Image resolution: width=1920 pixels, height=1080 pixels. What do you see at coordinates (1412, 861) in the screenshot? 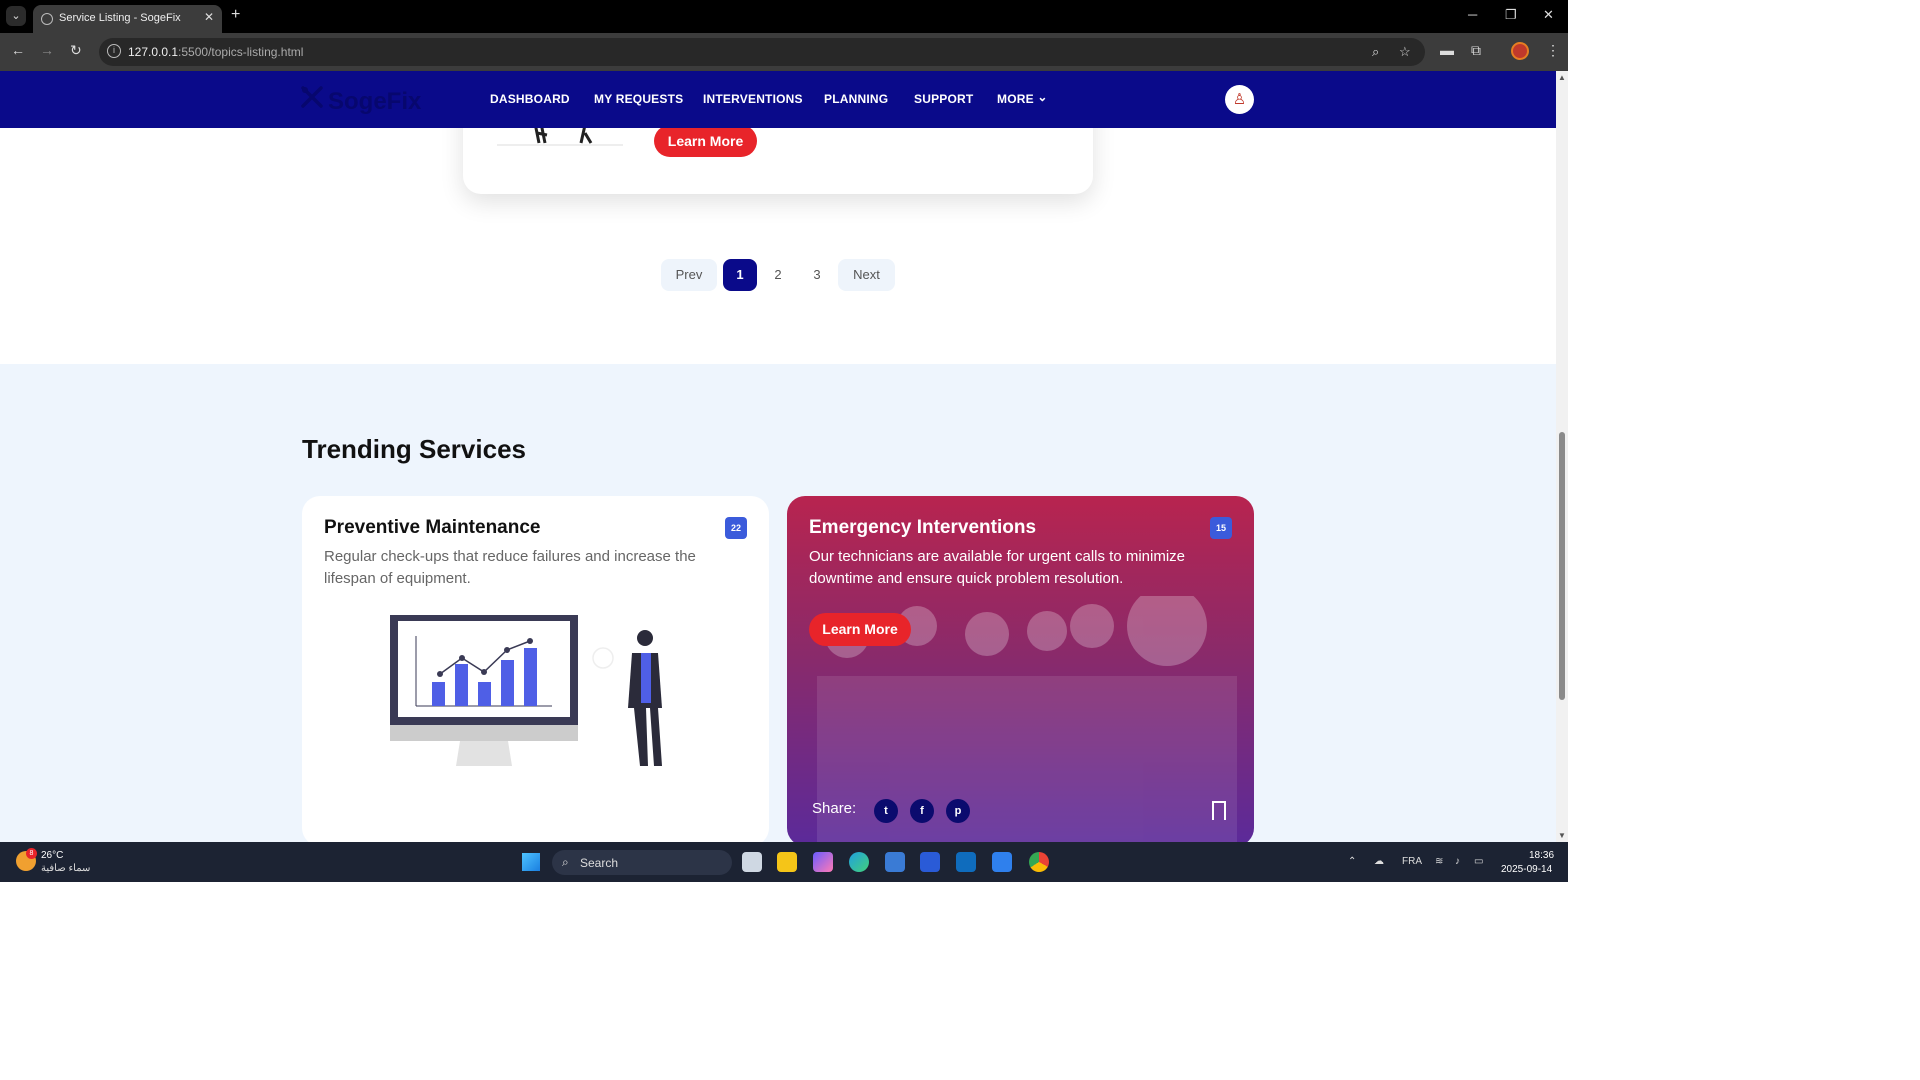
I see `language-indicator: FRA` at bounding box center [1412, 861].